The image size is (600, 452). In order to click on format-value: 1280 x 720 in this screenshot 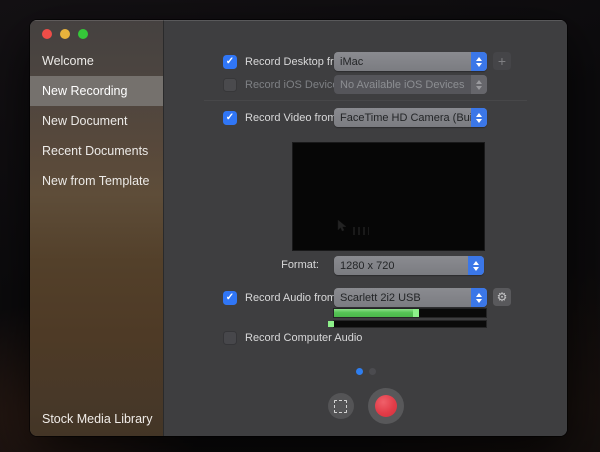, I will do `click(367, 265)`.